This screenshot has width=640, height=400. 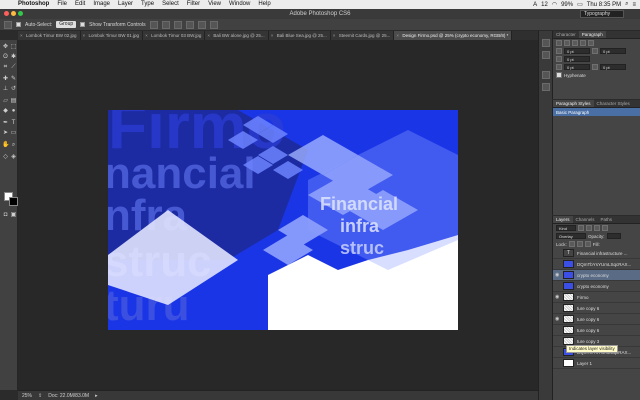 What do you see at coordinates (613, 67) in the screenshot?
I see `space-after-field: 0 pt` at bounding box center [613, 67].